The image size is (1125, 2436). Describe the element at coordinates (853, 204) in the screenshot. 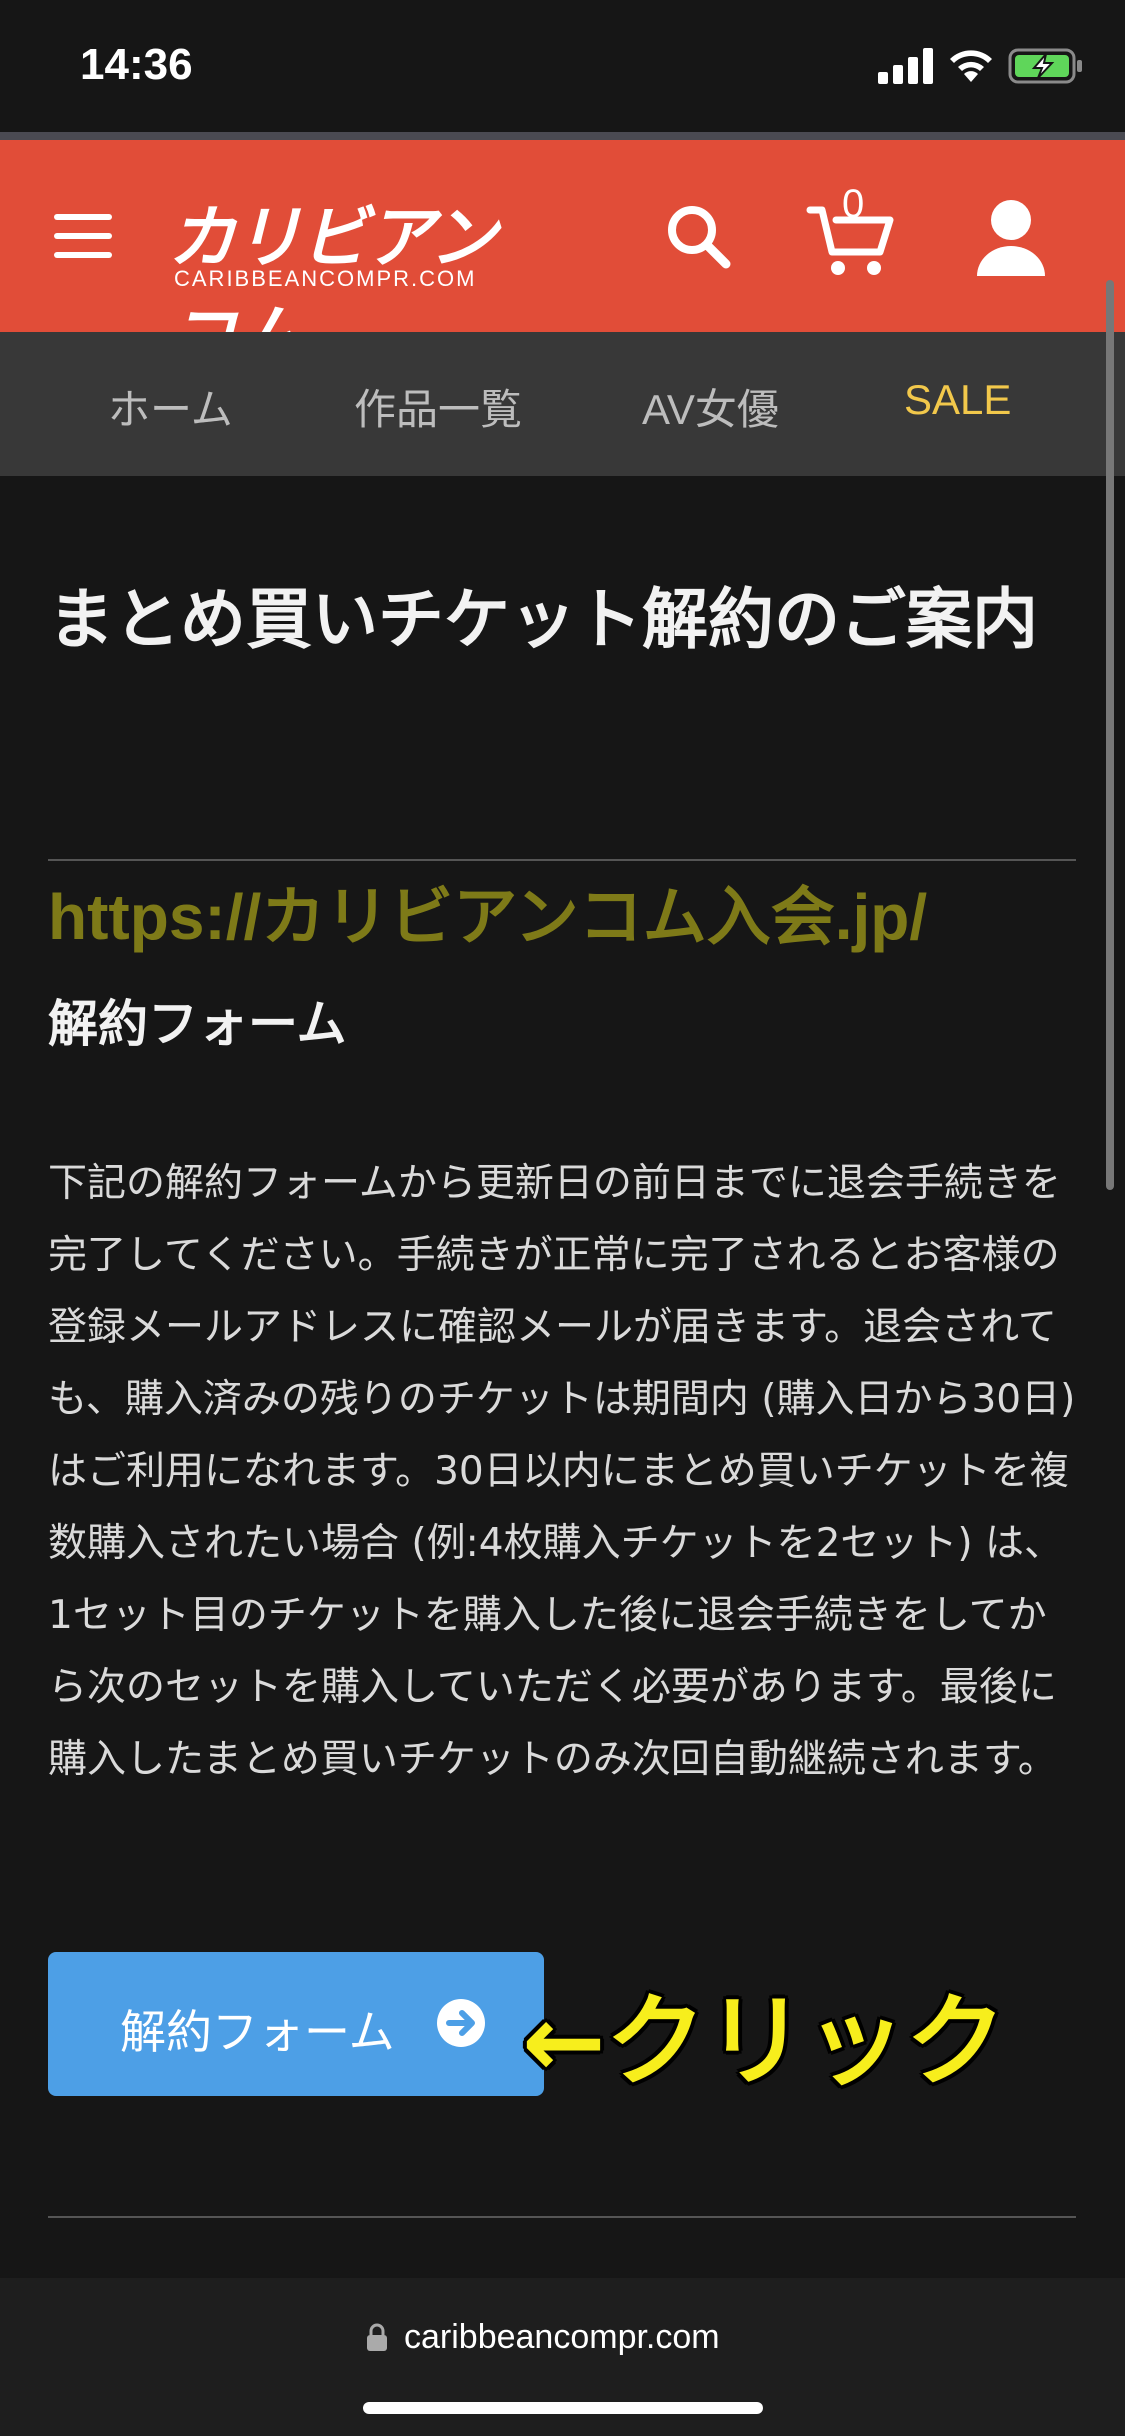

I see `cart-count: 0` at that location.